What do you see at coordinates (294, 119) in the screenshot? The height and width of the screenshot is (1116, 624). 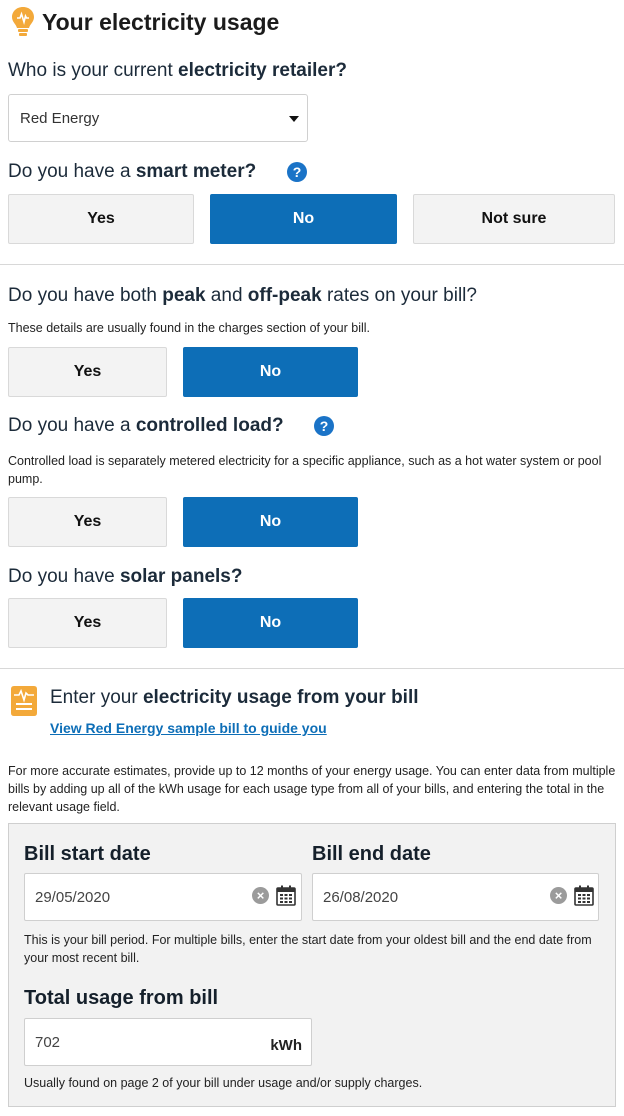 I see `chevron-down-icon` at bounding box center [294, 119].